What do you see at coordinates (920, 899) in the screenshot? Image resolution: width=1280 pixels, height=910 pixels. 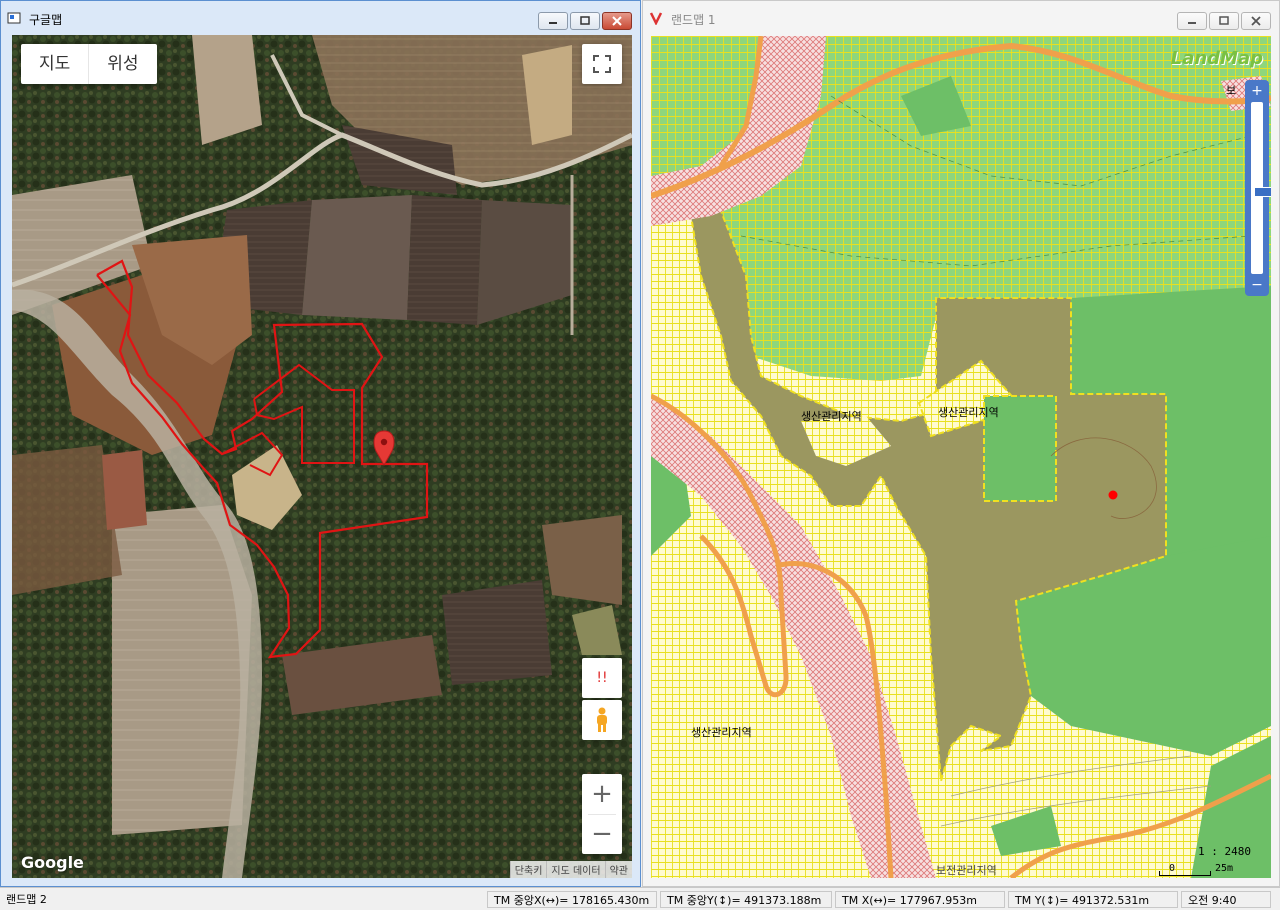 I see `tm-x: TM X(↔)= 177967.953m` at bounding box center [920, 899].